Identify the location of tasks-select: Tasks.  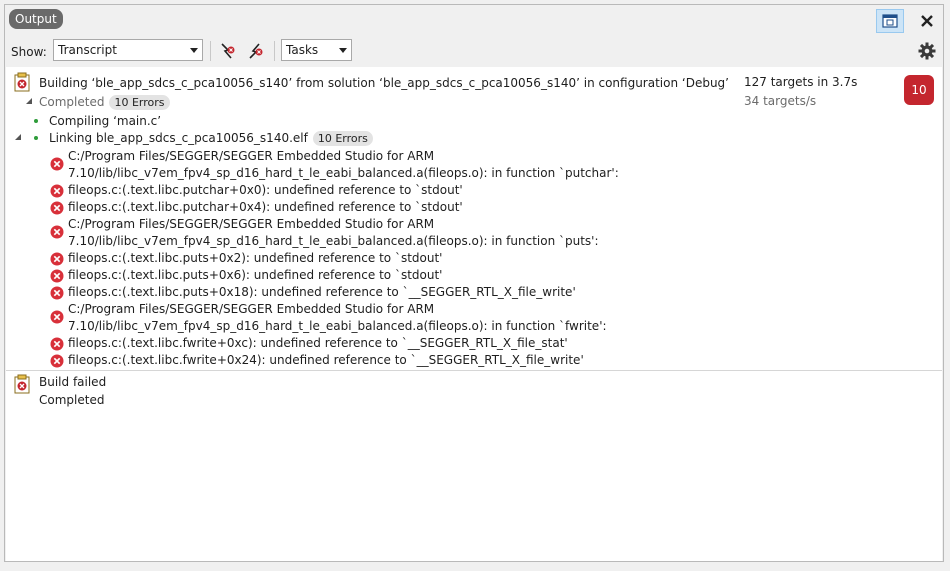
(316, 50).